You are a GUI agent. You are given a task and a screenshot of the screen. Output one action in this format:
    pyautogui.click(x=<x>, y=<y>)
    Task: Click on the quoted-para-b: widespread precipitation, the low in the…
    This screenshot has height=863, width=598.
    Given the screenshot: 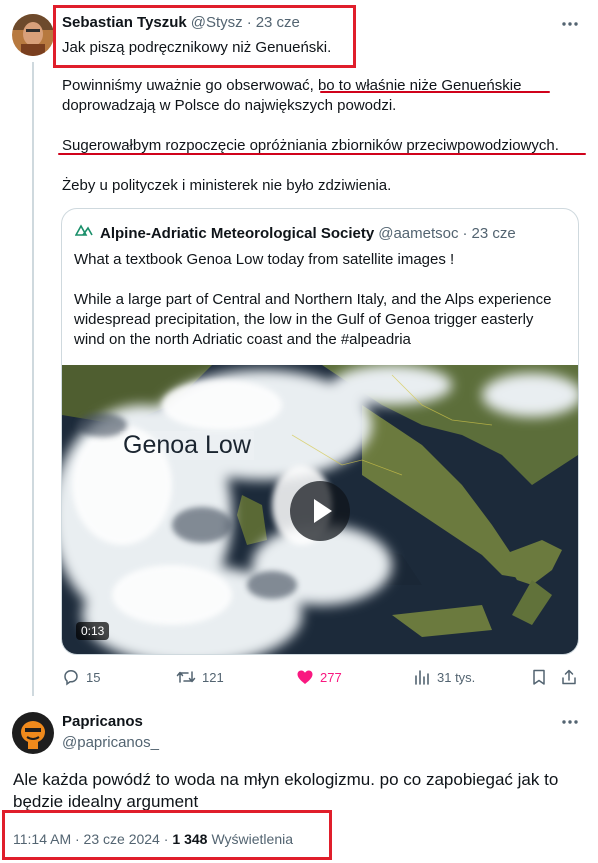 What is the action you would take?
    pyautogui.click(x=304, y=319)
    